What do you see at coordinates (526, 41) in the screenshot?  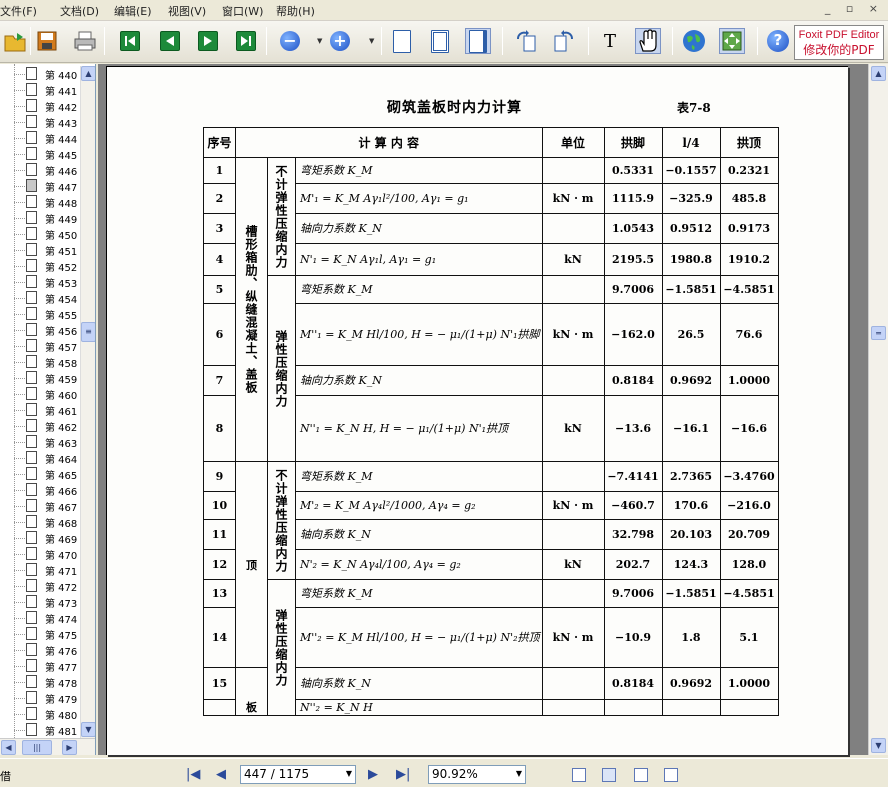 I see `rotate-left-icon` at bounding box center [526, 41].